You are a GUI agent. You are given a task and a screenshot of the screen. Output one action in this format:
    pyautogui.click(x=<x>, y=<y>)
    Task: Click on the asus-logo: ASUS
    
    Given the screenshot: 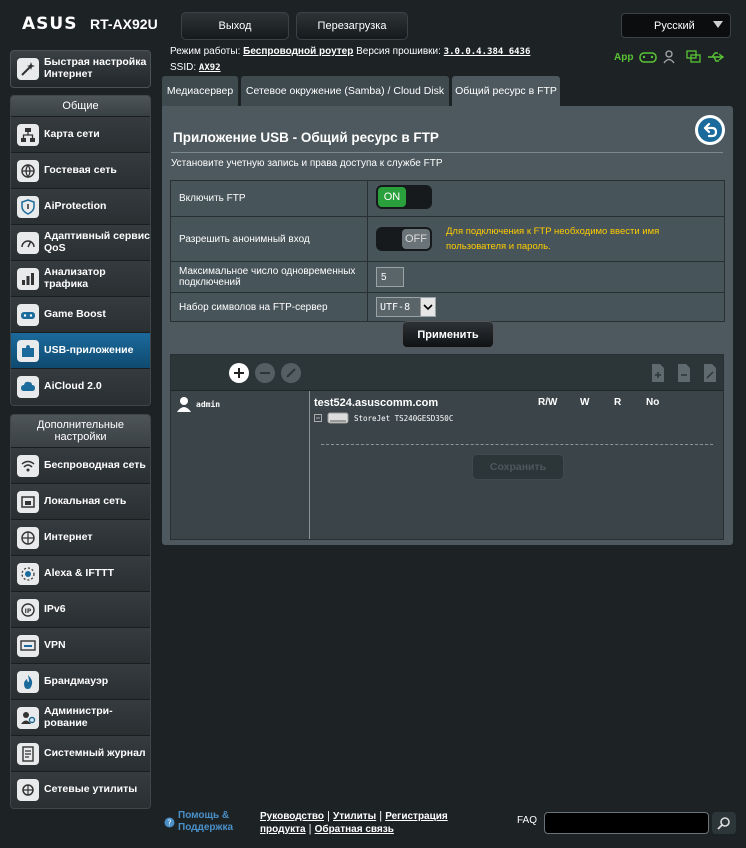 What is the action you would take?
    pyautogui.click(x=50, y=24)
    